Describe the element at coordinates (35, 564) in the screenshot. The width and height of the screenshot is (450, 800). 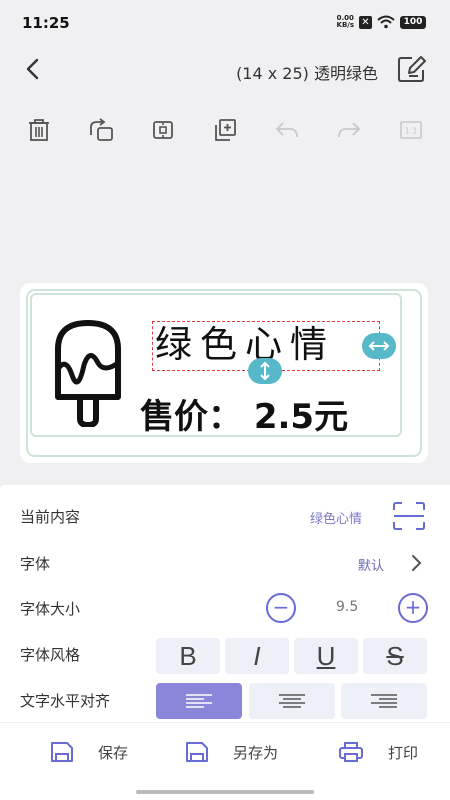
I see `font-label: 字体` at that location.